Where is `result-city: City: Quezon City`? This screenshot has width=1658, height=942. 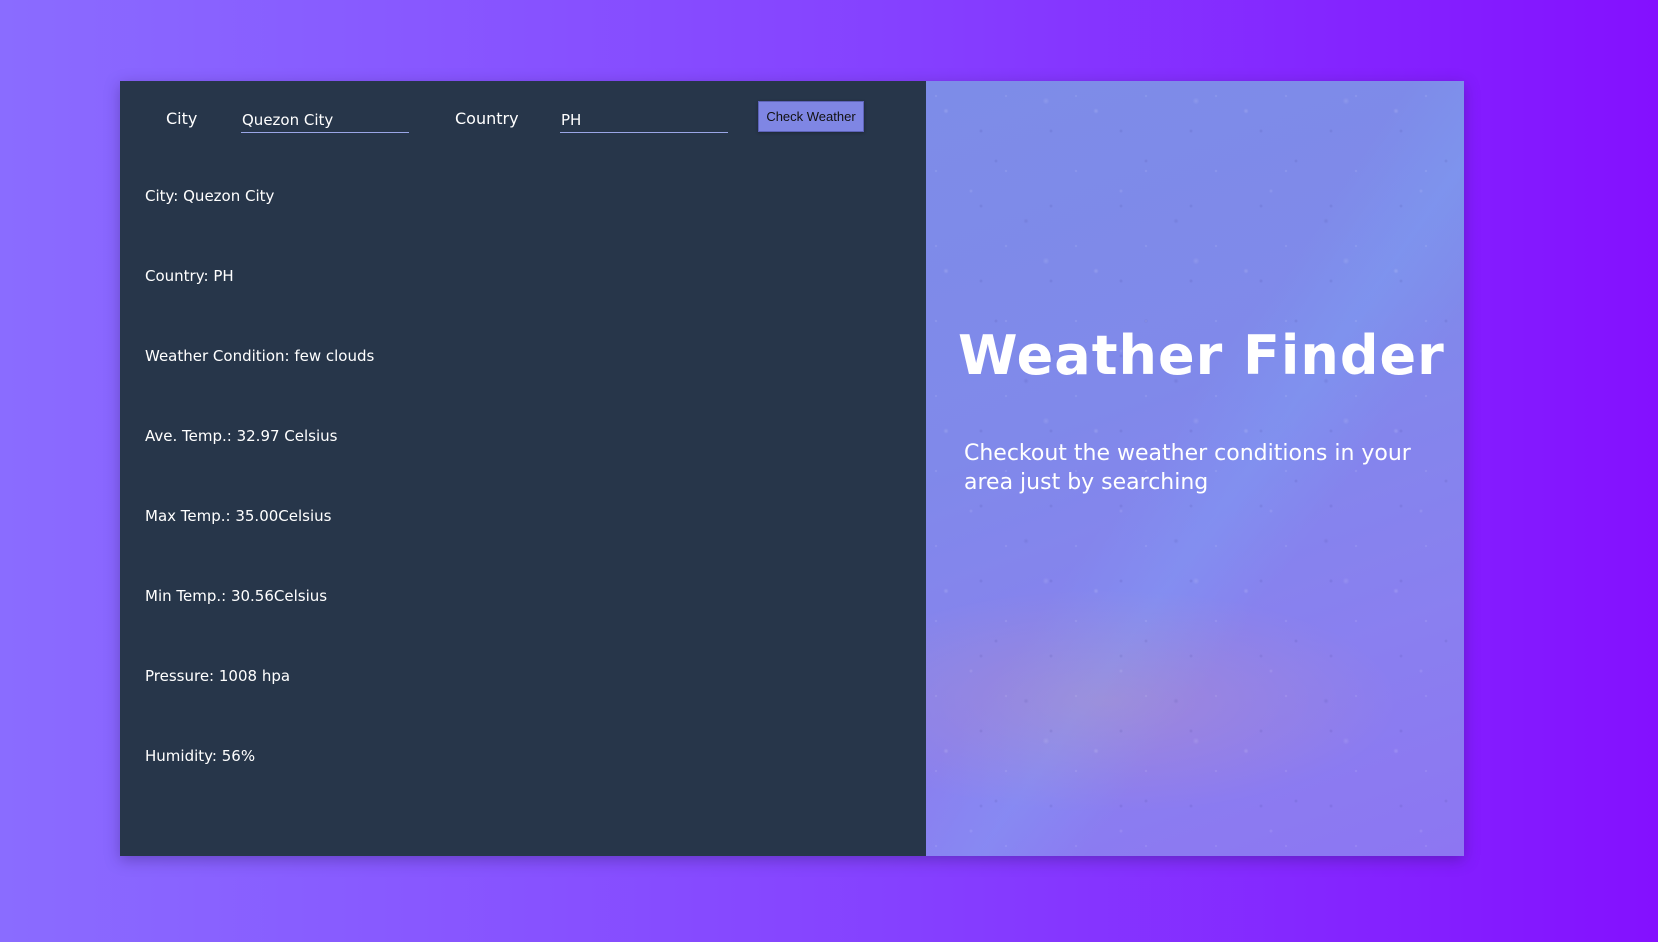
result-city: City: Quezon City is located at coordinates (210, 196).